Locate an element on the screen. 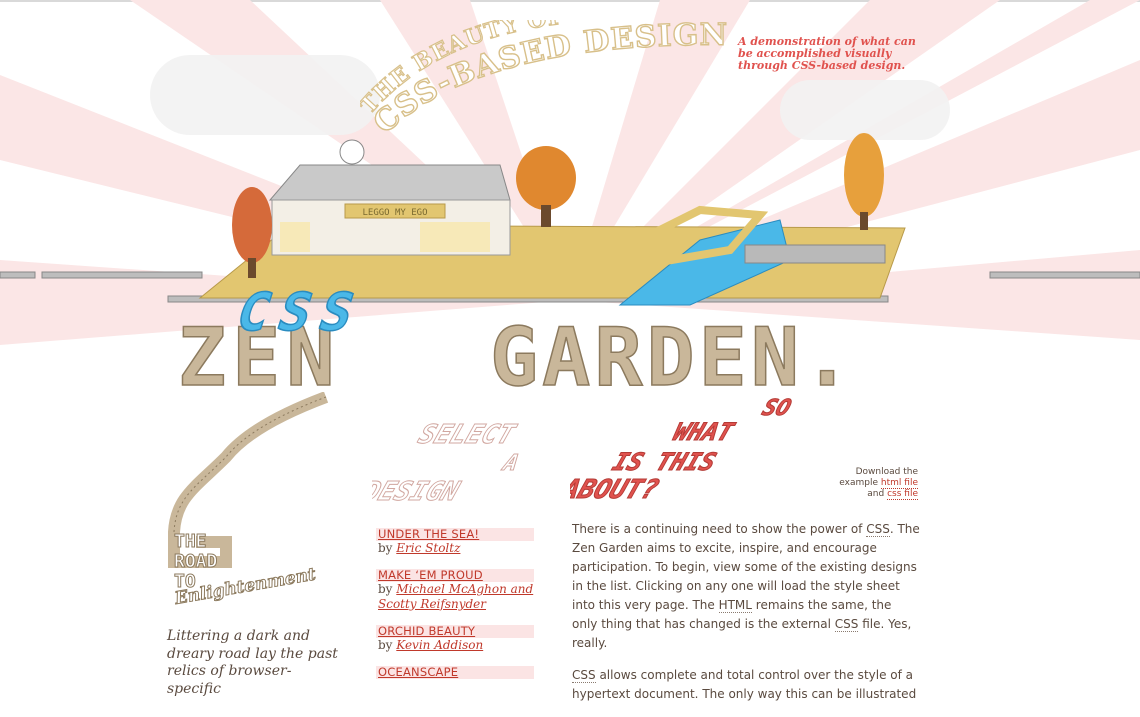 The image size is (1140, 717). building: LEGGO MY EGO is located at coordinates (389, 197).